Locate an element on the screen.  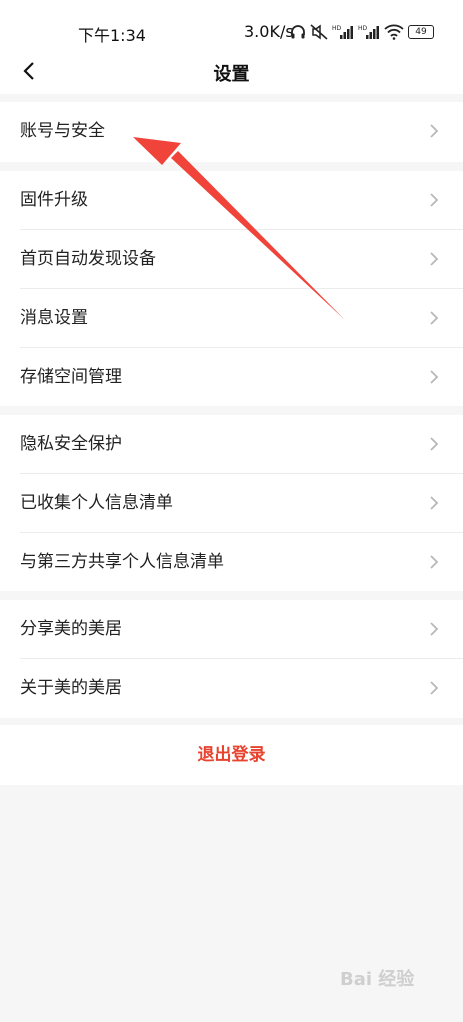
settings-item-label: 分享美的美居 is located at coordinates (71, 629).